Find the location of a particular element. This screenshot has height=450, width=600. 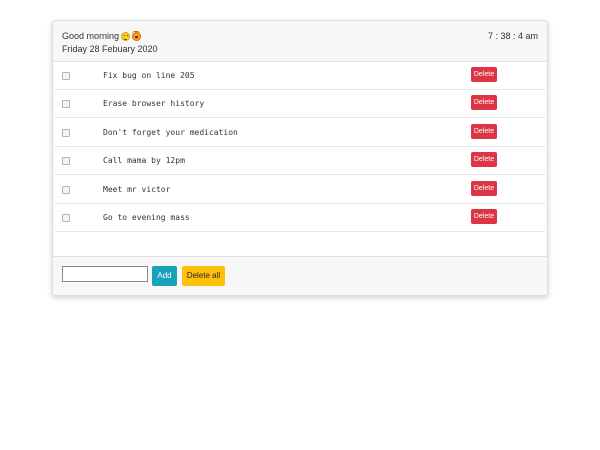

todo-text: Go to evening mass is located at coordinates (146, 217).